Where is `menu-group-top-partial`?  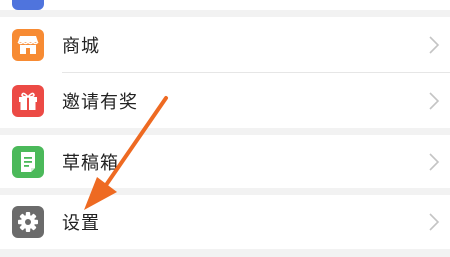
menu-group-top-partial is located at coordinates (225, 5).